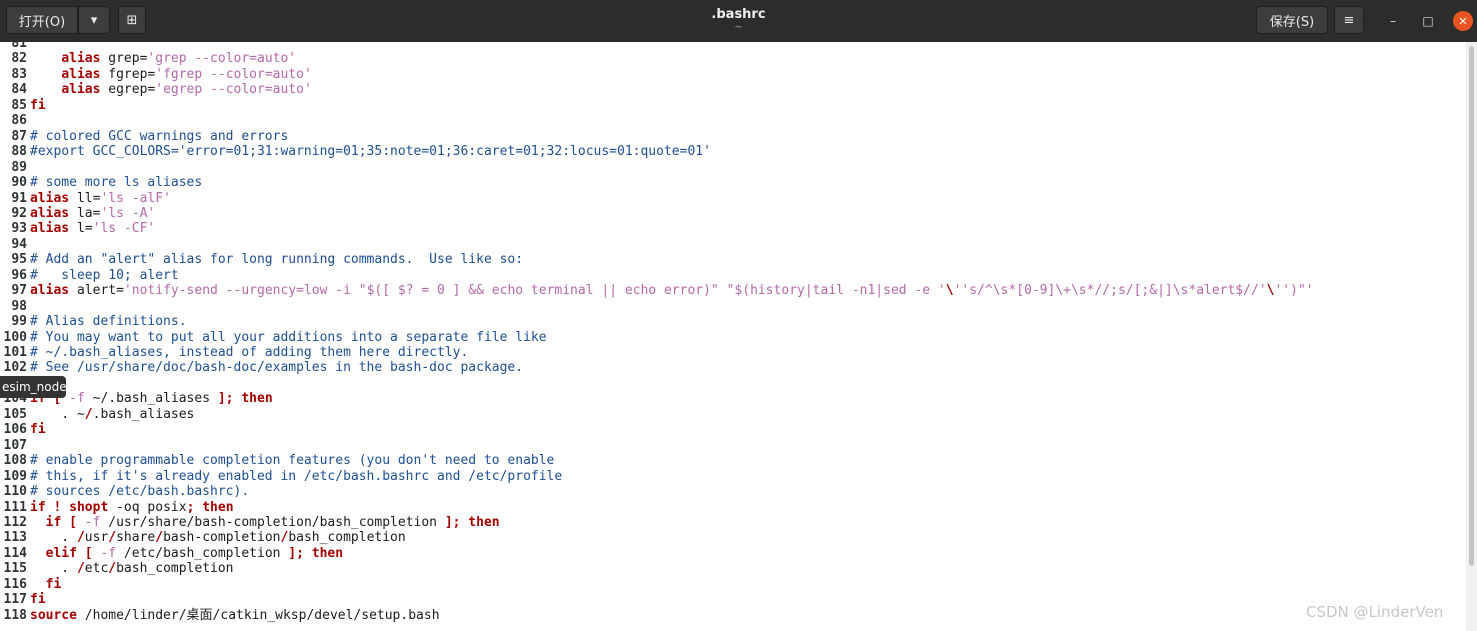  Describe the element at coordinates (81, 229) in the screenshot. I see `code-token: l=` at that location.